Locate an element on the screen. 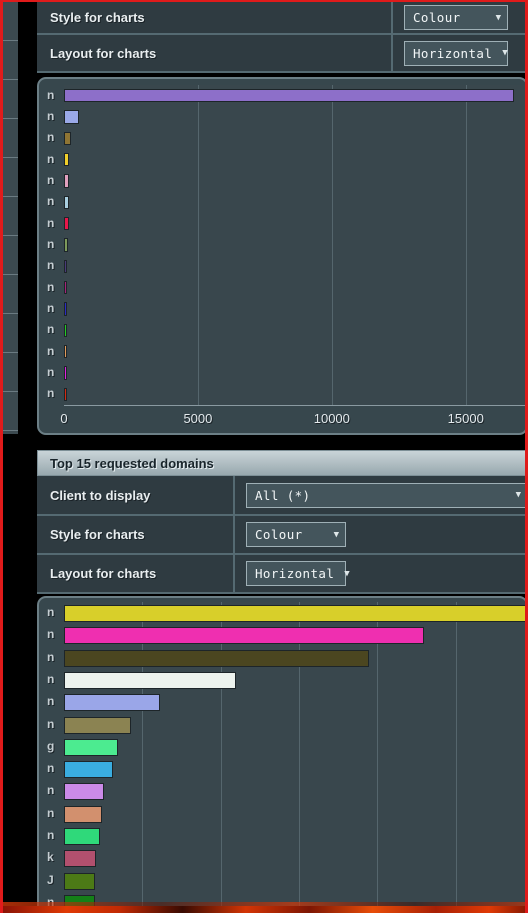 This screenshot has width=528, height=913. x-tick-label: 10000 is located at coordinates (331, 418).